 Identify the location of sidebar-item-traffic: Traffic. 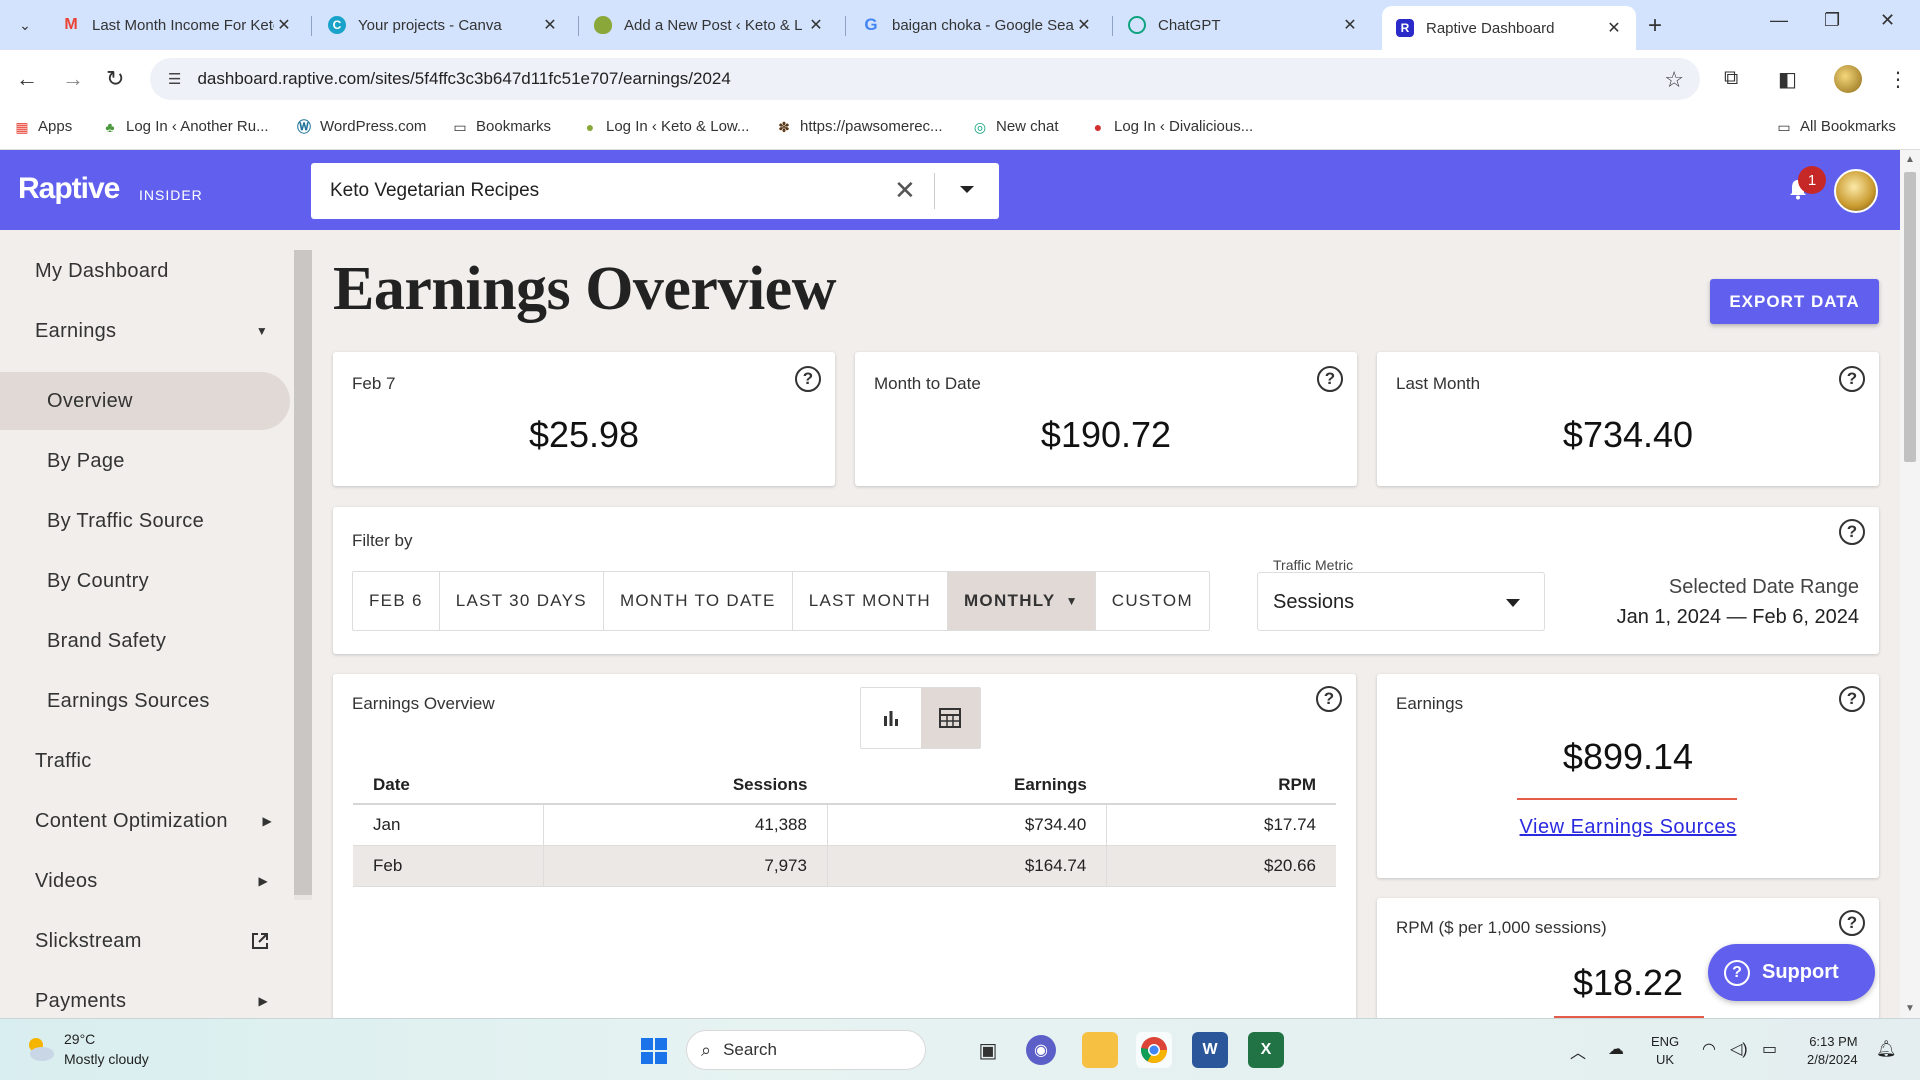
(145, 761).